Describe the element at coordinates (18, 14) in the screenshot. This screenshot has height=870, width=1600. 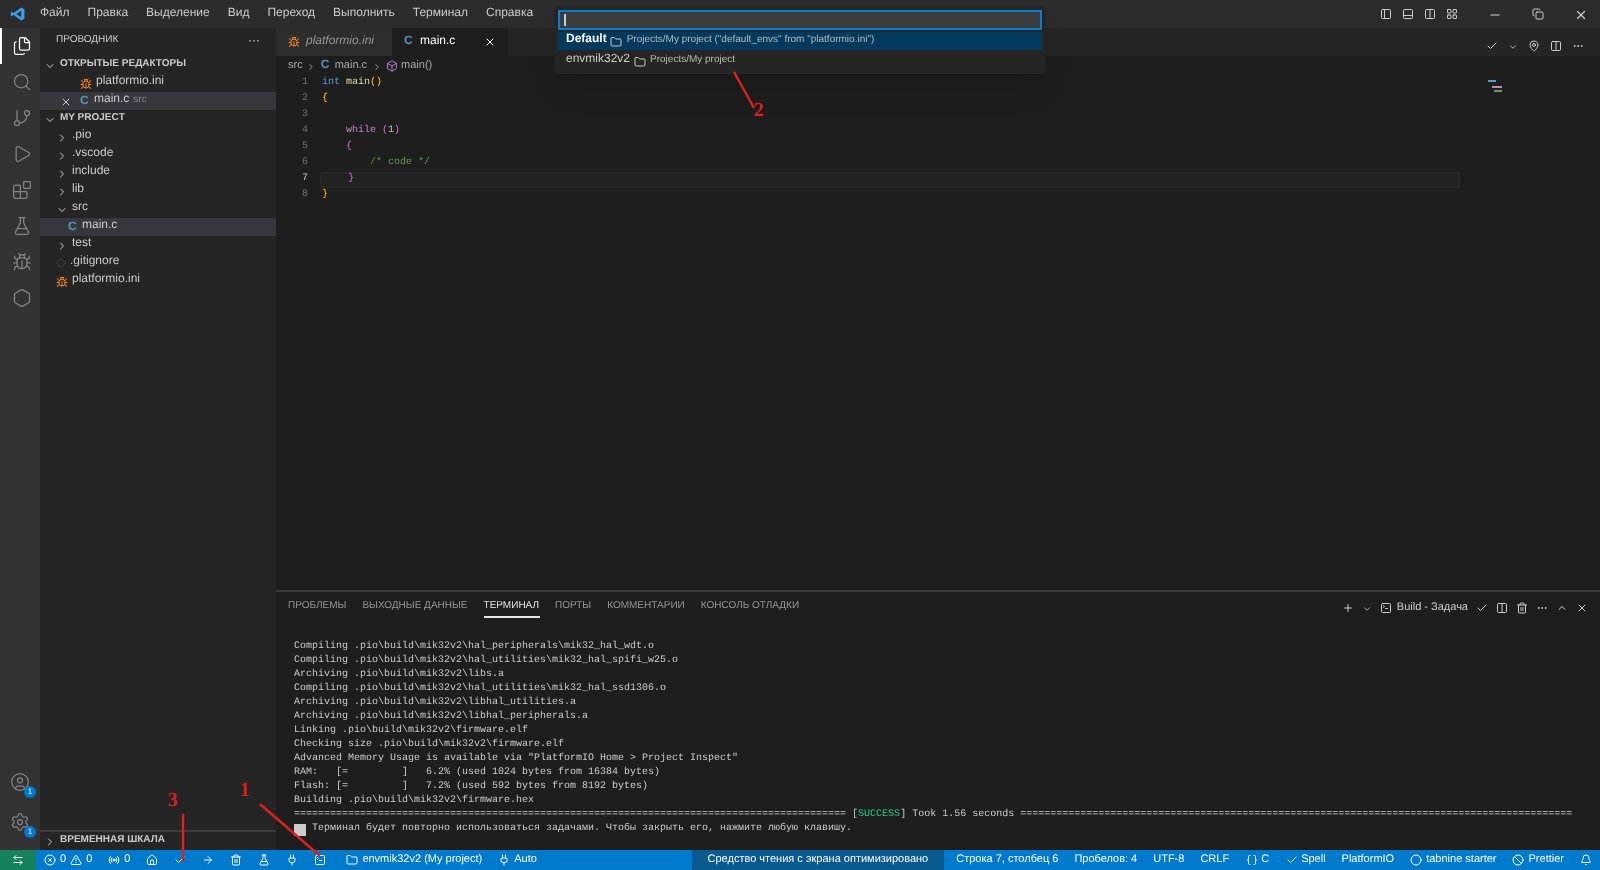
I see `app-logo-icon` at that location.